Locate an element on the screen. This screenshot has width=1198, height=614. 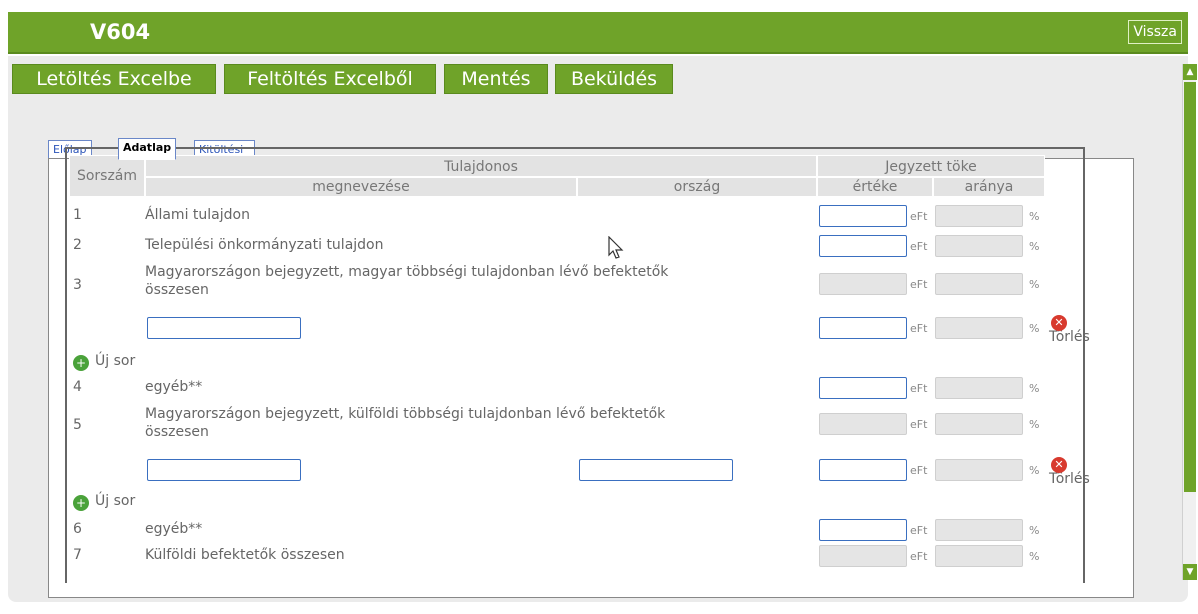
row-number: 6 is located at coordinates (77, 529).